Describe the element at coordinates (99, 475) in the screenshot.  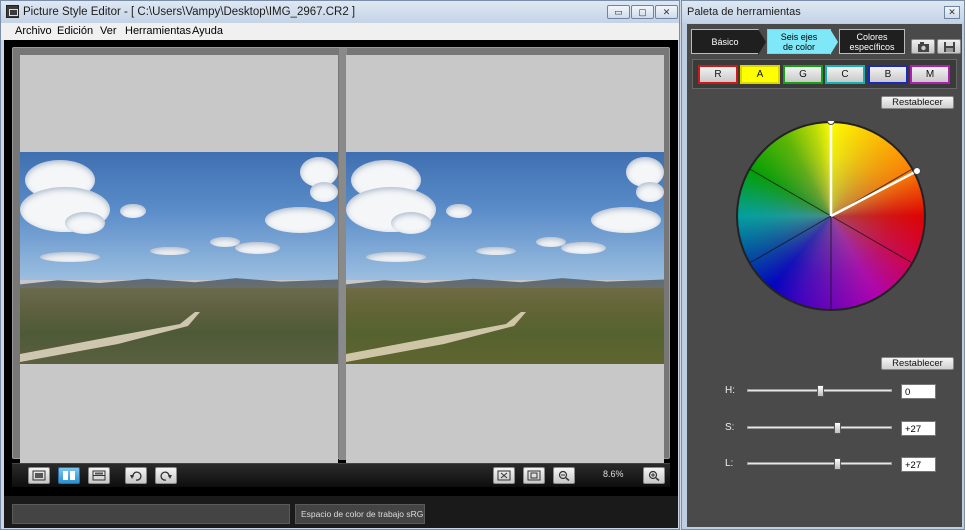
I see `split-view-button` at that location.